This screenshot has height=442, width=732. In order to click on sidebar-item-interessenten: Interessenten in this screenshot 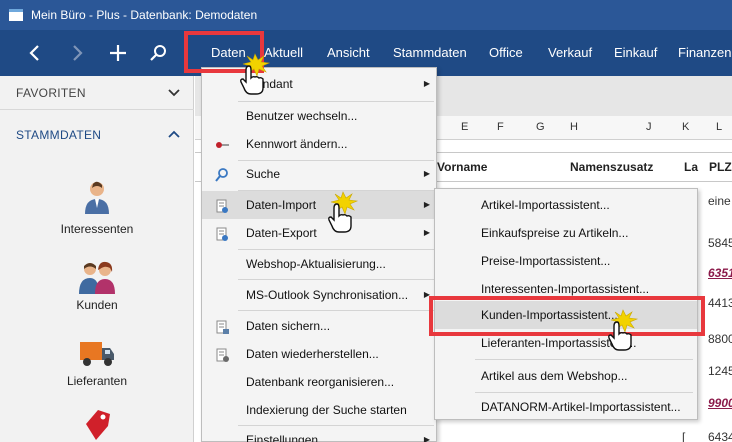, I will do `click(97, 208)`.